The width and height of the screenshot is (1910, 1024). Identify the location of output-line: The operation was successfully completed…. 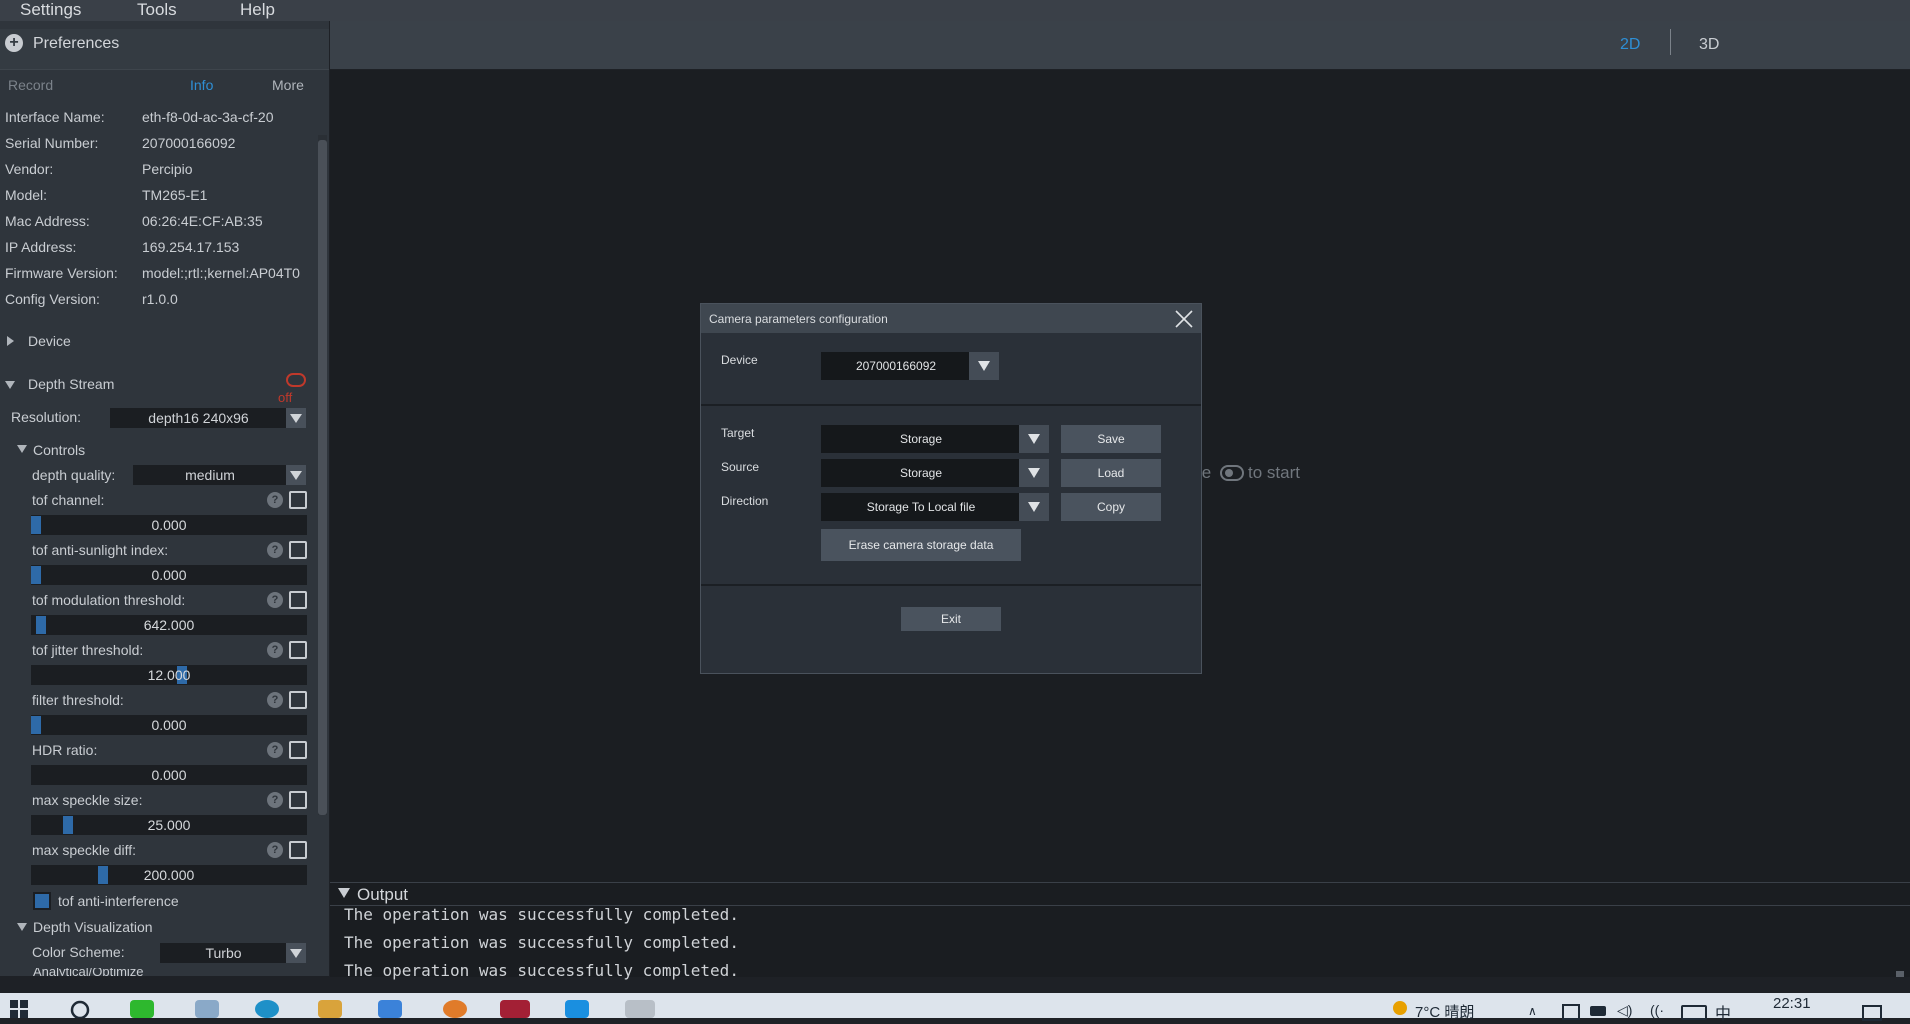
(541, 942).